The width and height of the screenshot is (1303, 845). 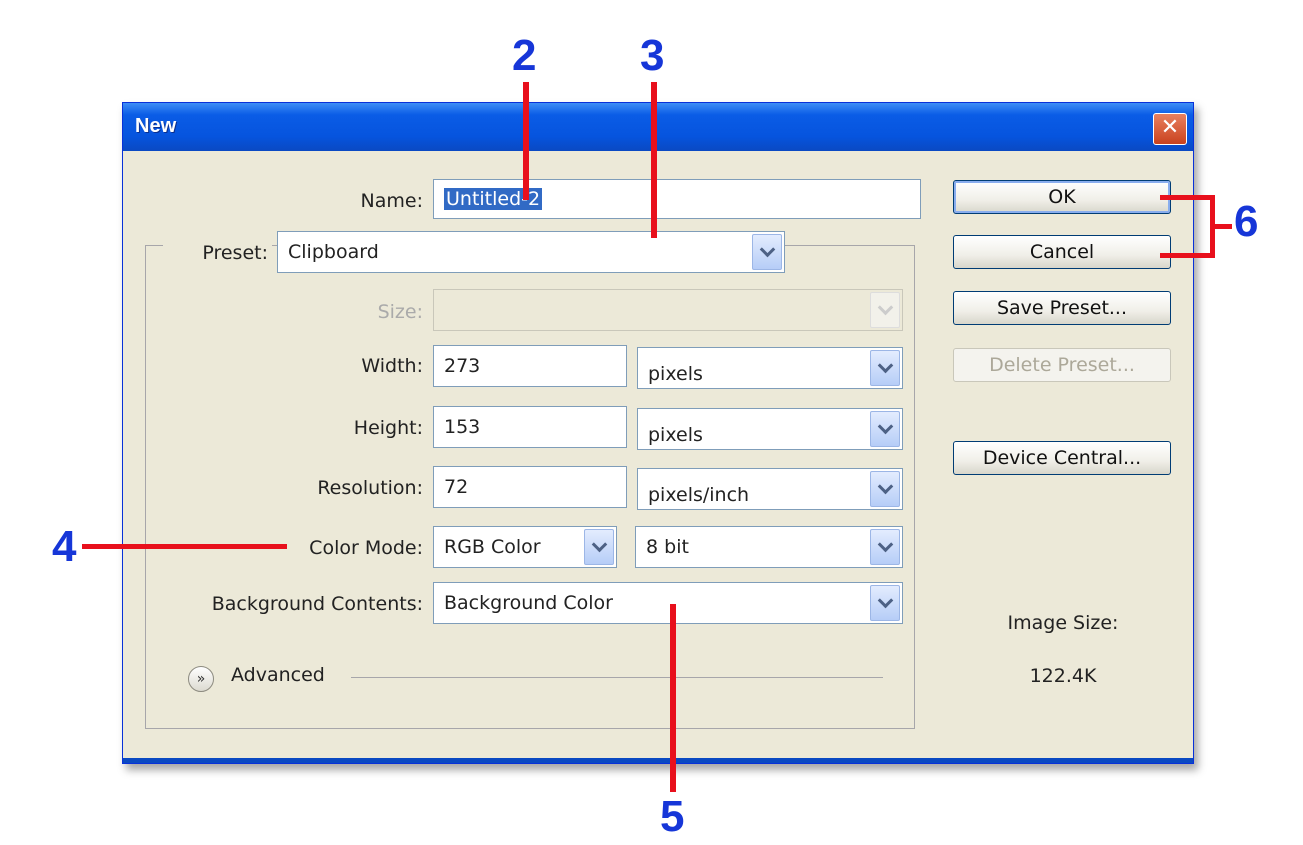 I want to click on width-unit-select: pixels, so click(x=770, y=368).